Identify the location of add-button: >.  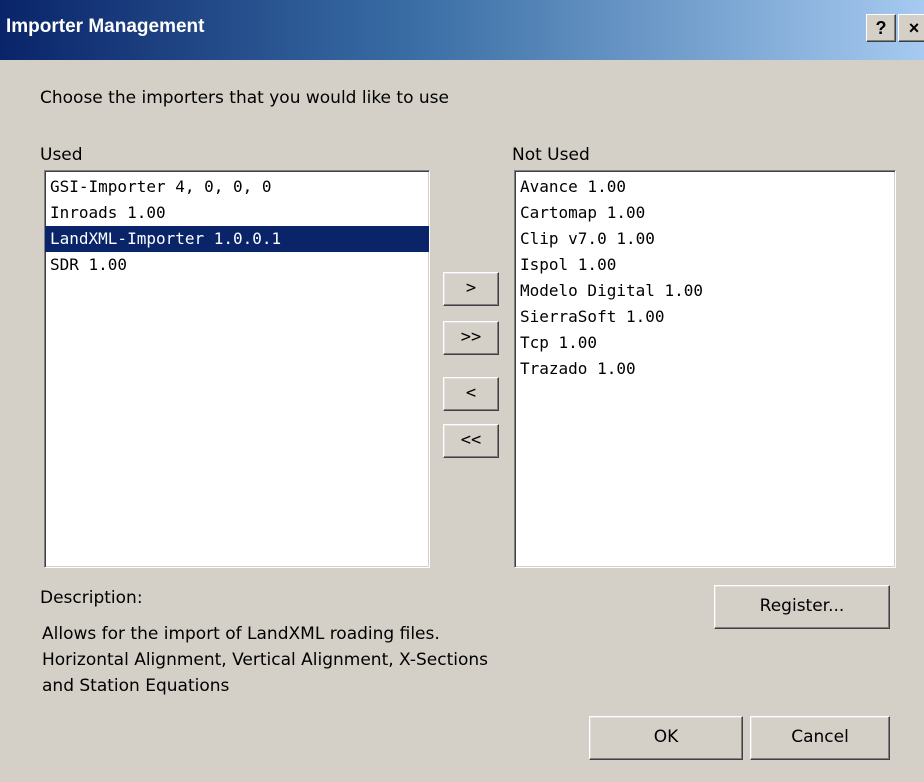
(471, 289).